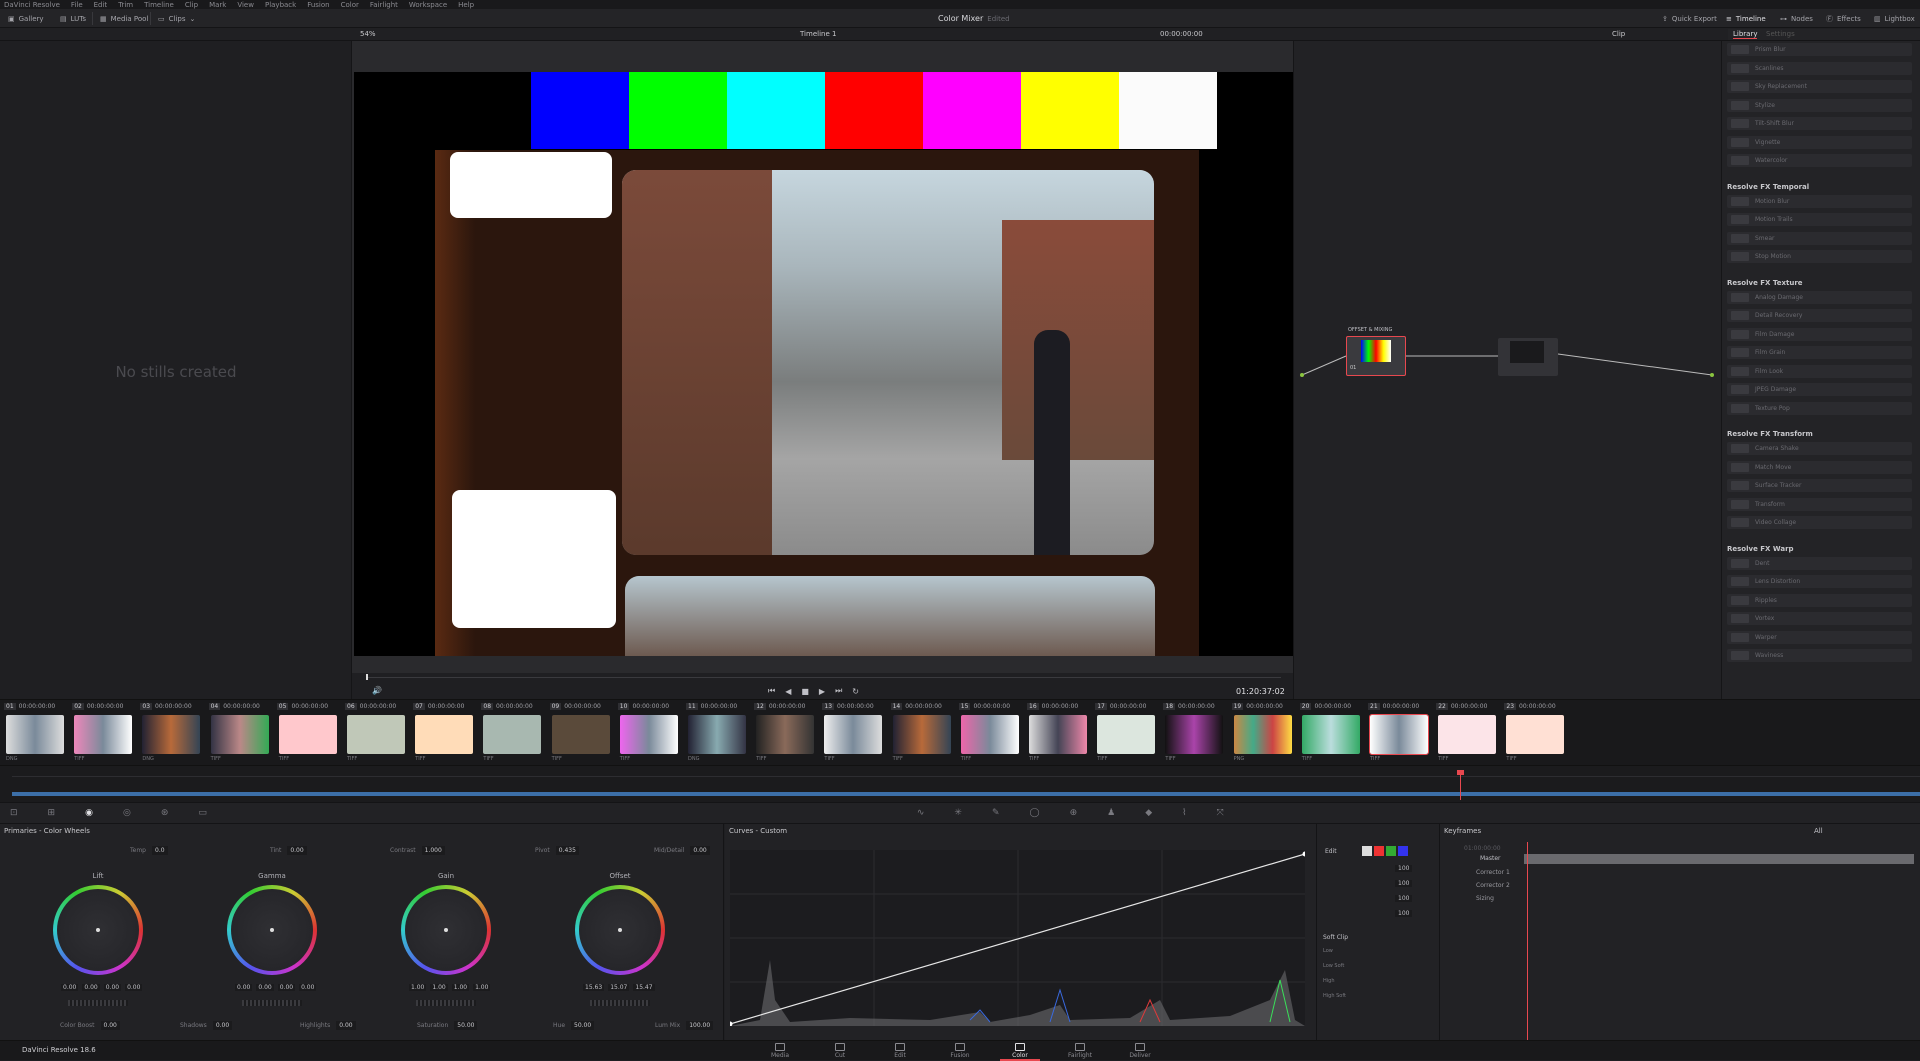 The height and width of the screenshot is (1061, 1920). I want to click on param-value: 1.000, so click(433, 850).